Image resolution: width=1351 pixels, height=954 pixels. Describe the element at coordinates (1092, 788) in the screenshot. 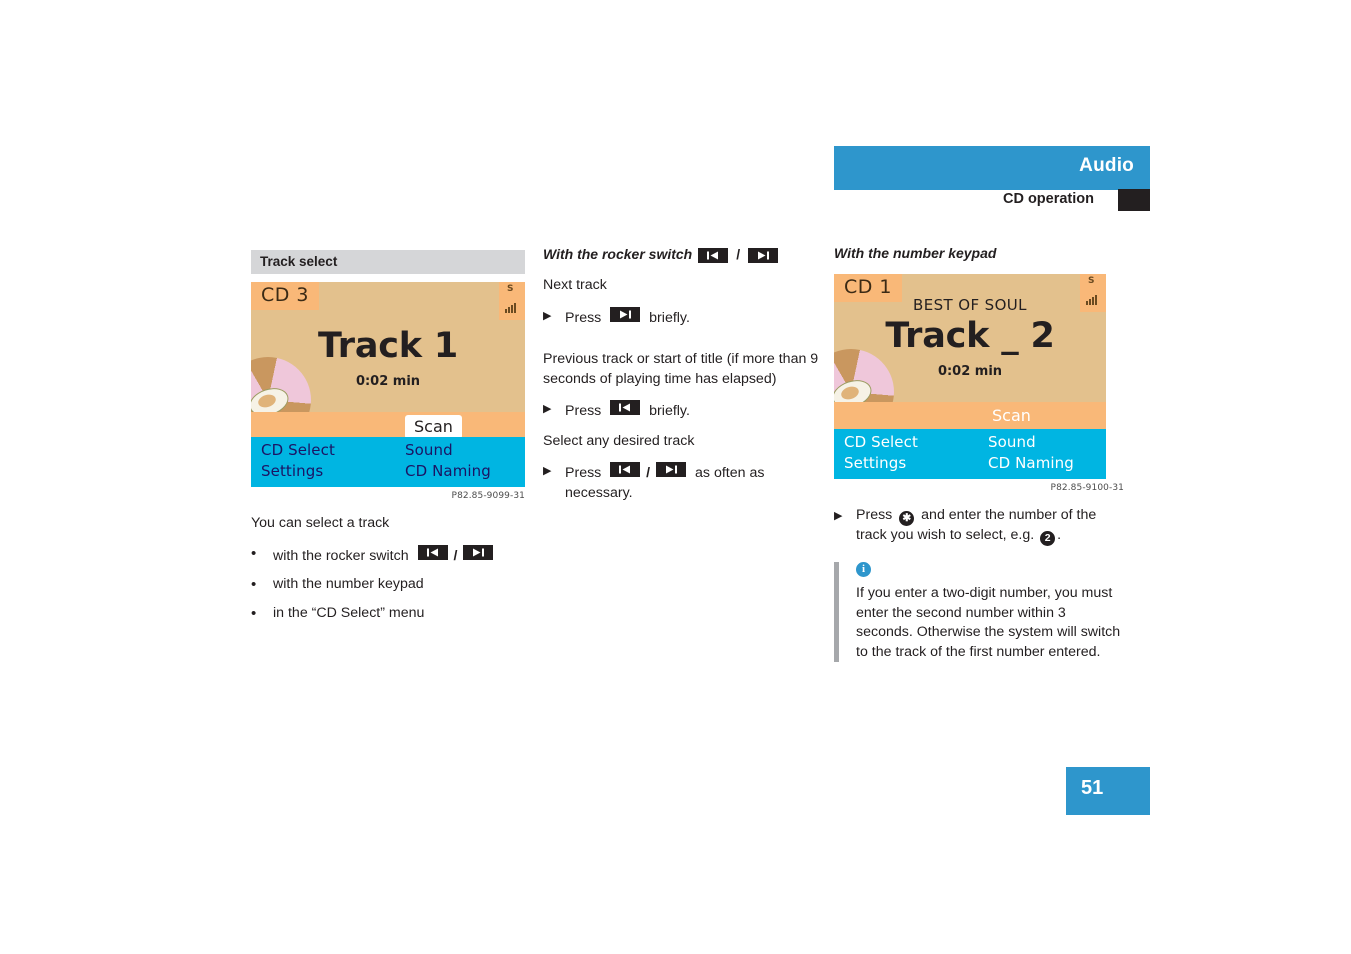

I see `page-number: 51` at that location.